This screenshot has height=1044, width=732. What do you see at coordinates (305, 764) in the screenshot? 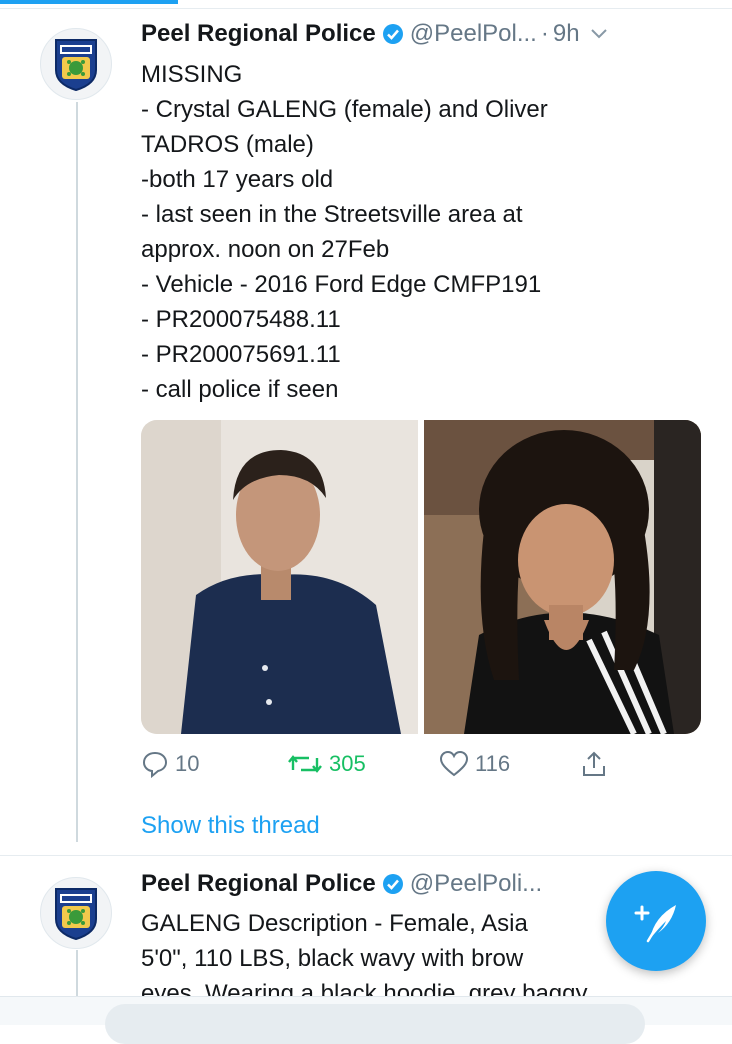
I see `retweet-icon` at bounding box center [305, 764].